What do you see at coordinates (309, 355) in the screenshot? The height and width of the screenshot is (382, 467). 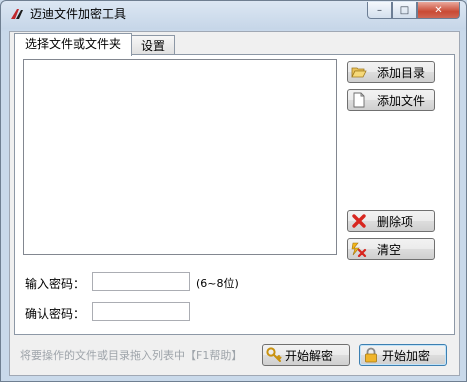 I see `start-decrypt-label: 开始解密` at bounding box center [309, 355].